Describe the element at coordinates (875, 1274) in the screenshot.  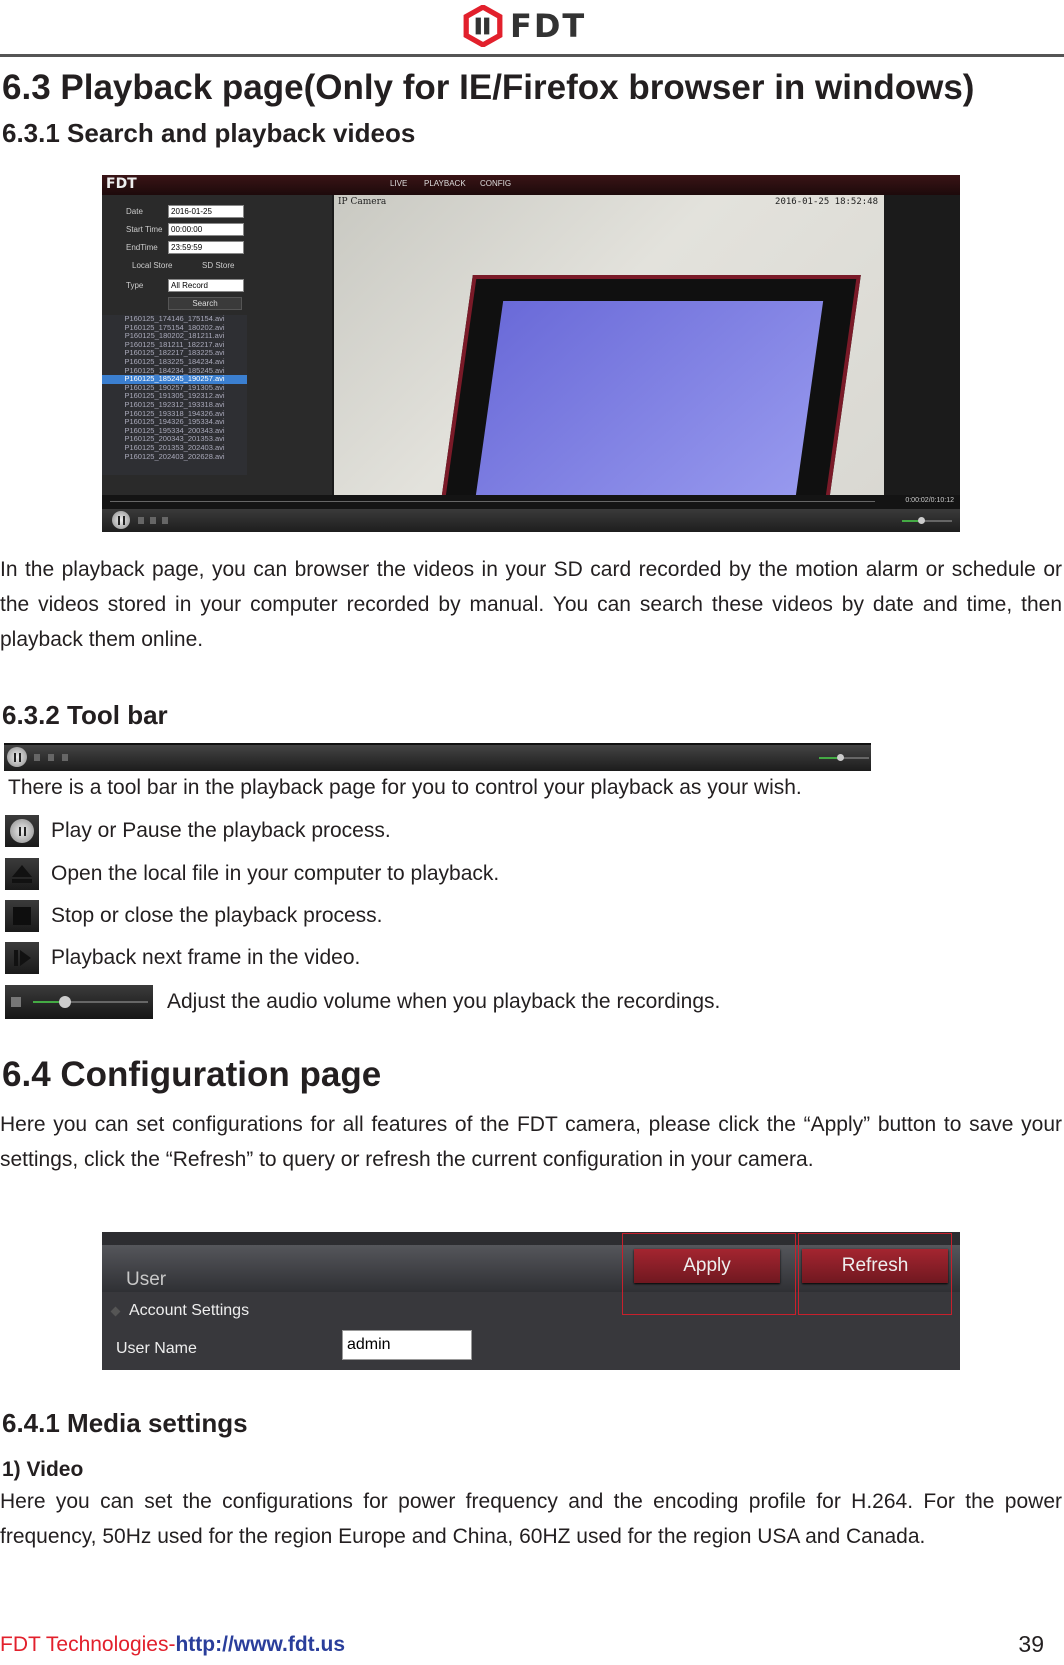
I see `refresh-highlight-box` at that location.